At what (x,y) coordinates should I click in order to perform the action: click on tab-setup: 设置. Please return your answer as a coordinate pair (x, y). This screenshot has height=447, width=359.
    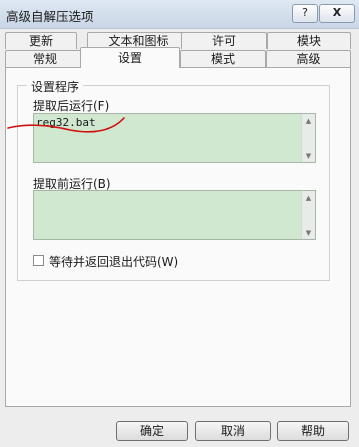
    Looking at the image, I should click on (130, 57).